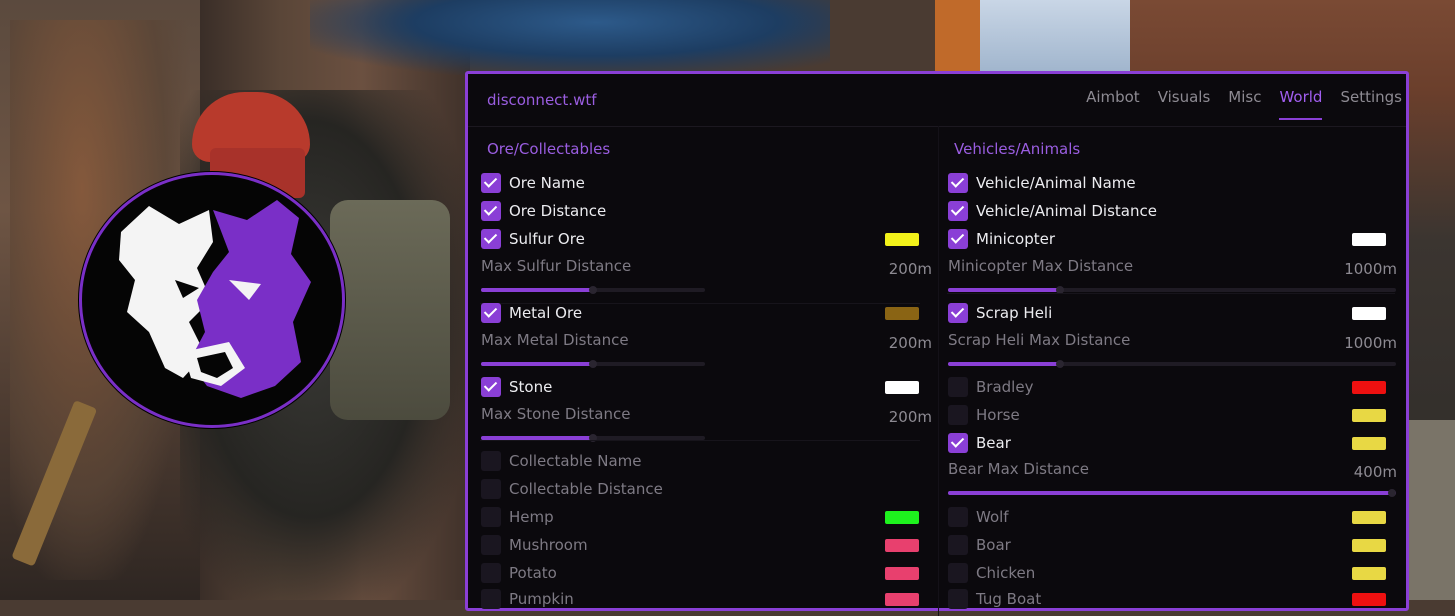 This screenshot has height=616, width=1455. Describe the element at coordinates (902, 545) in the screenshot. I see `mushroom-color-swatch` at that location.